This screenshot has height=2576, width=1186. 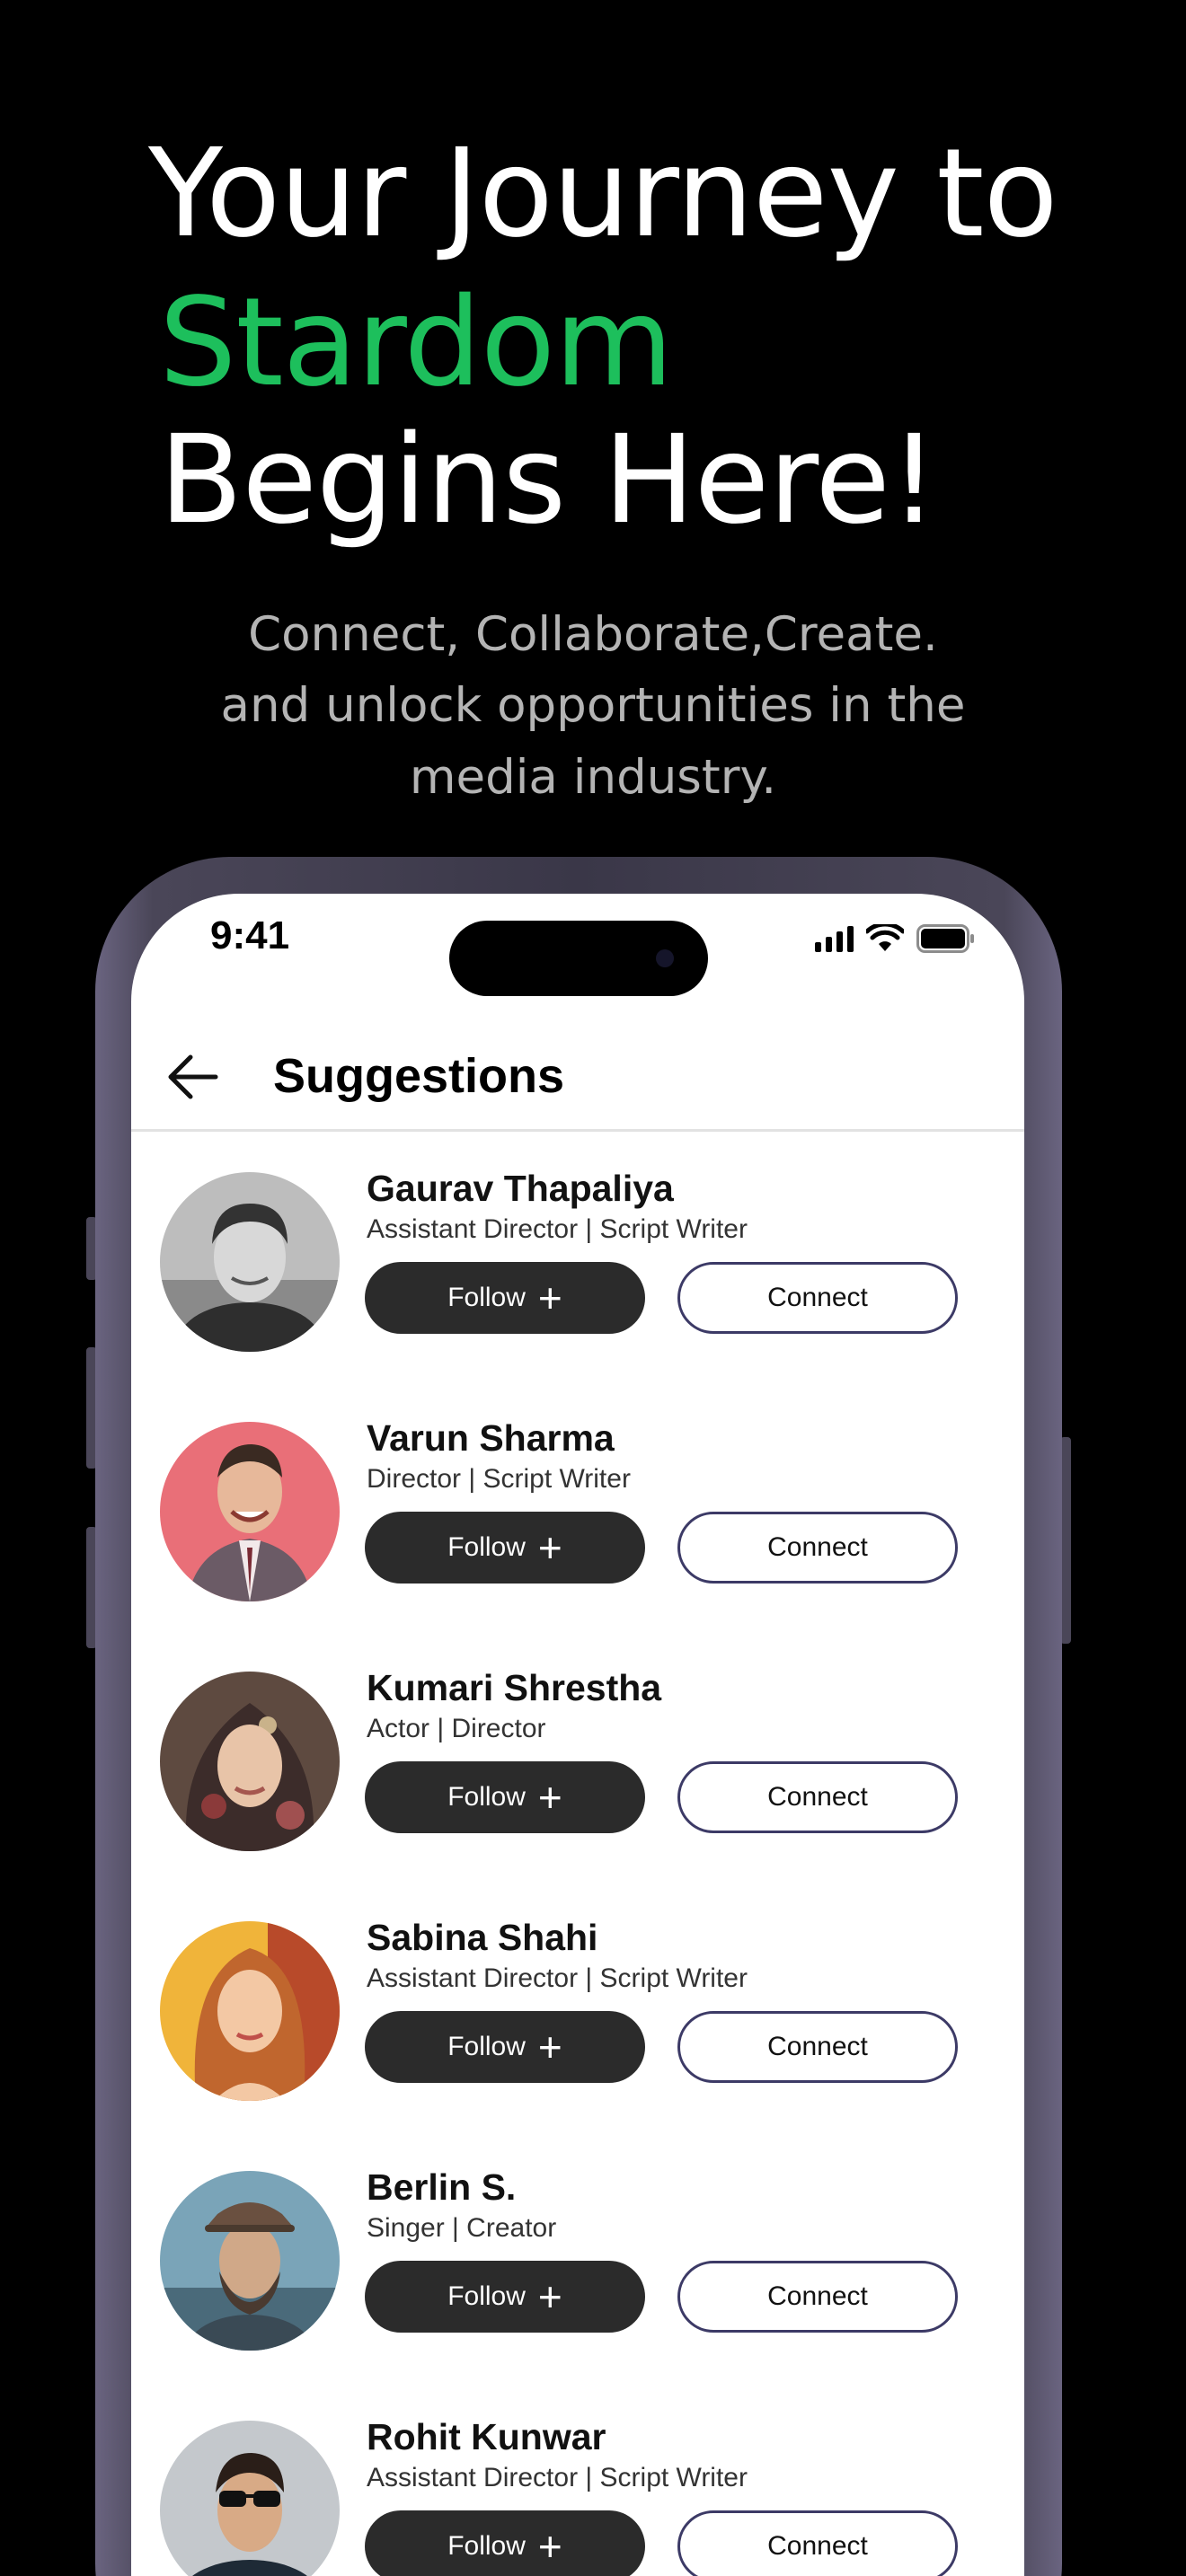 What do you see at coordinates (462, 2228) in the screenshot?
I see `person-role: Singer | Creator` at bounding box center [462, 2228].